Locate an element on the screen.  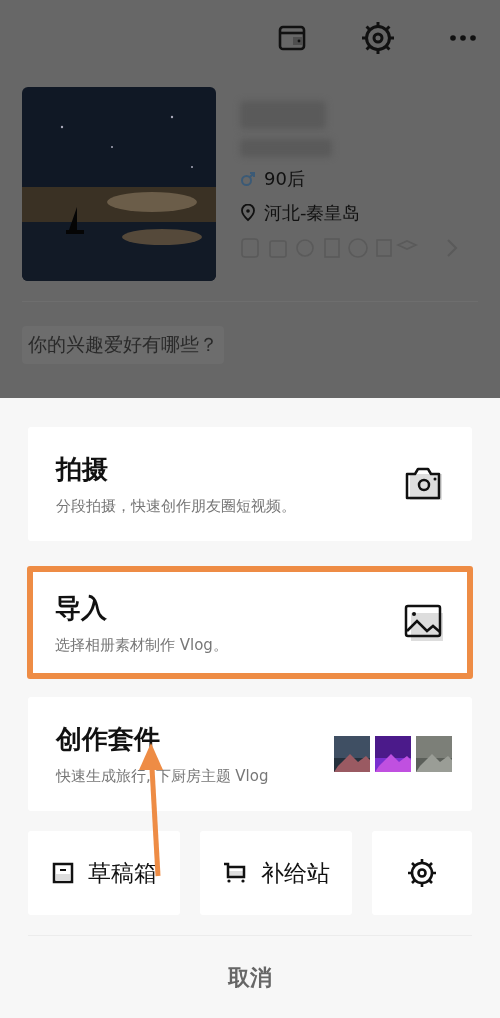
settings-icon is located at coordinates (422, 873).